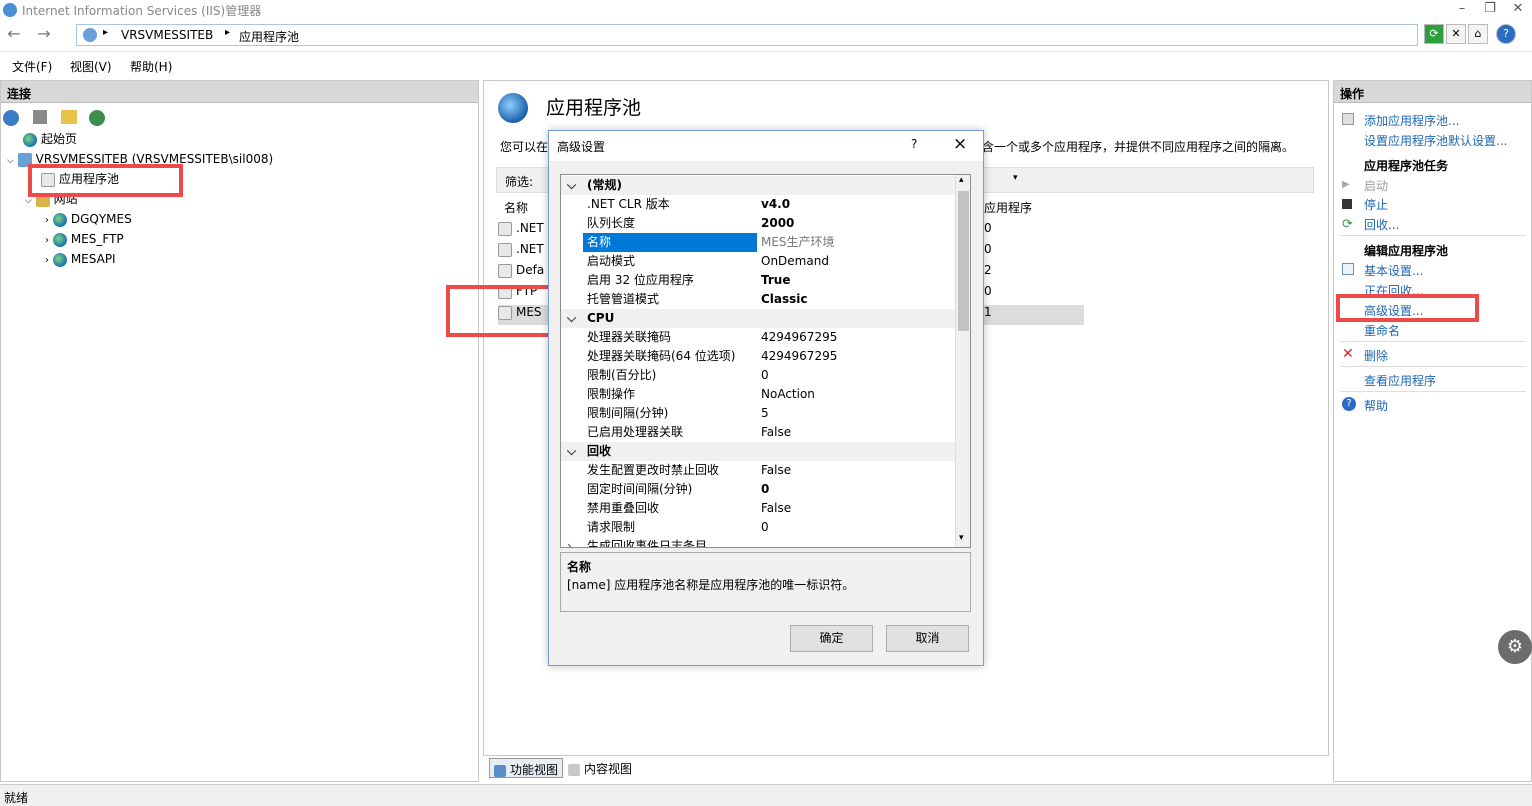 This screenshot has height=806, width=1532. Describe the element at coordinates (831, 638) in the screenshot. I see `ok-button: 确定` at that location.